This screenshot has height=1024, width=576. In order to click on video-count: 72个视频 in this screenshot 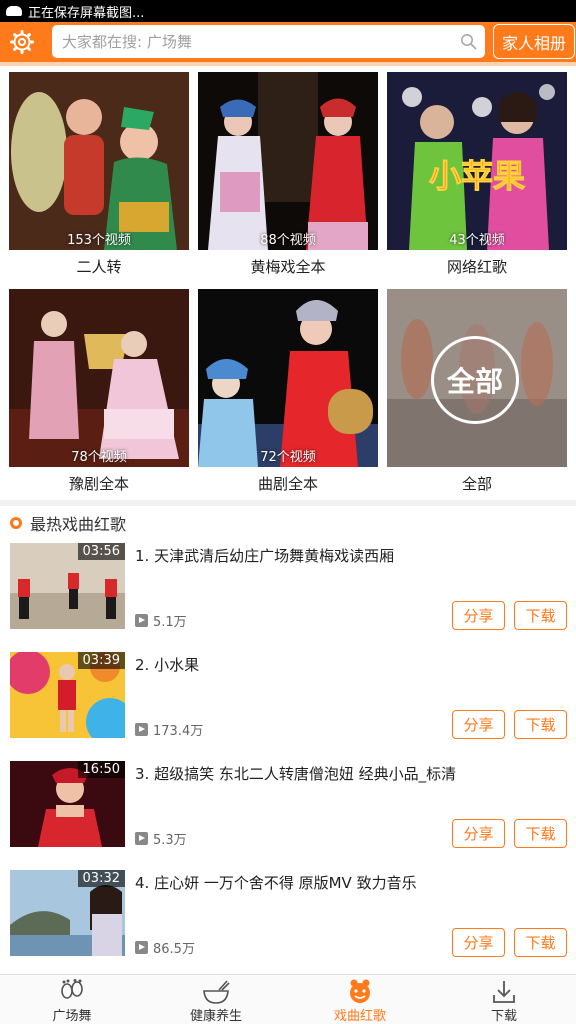, I will do `click(288, 457)`.